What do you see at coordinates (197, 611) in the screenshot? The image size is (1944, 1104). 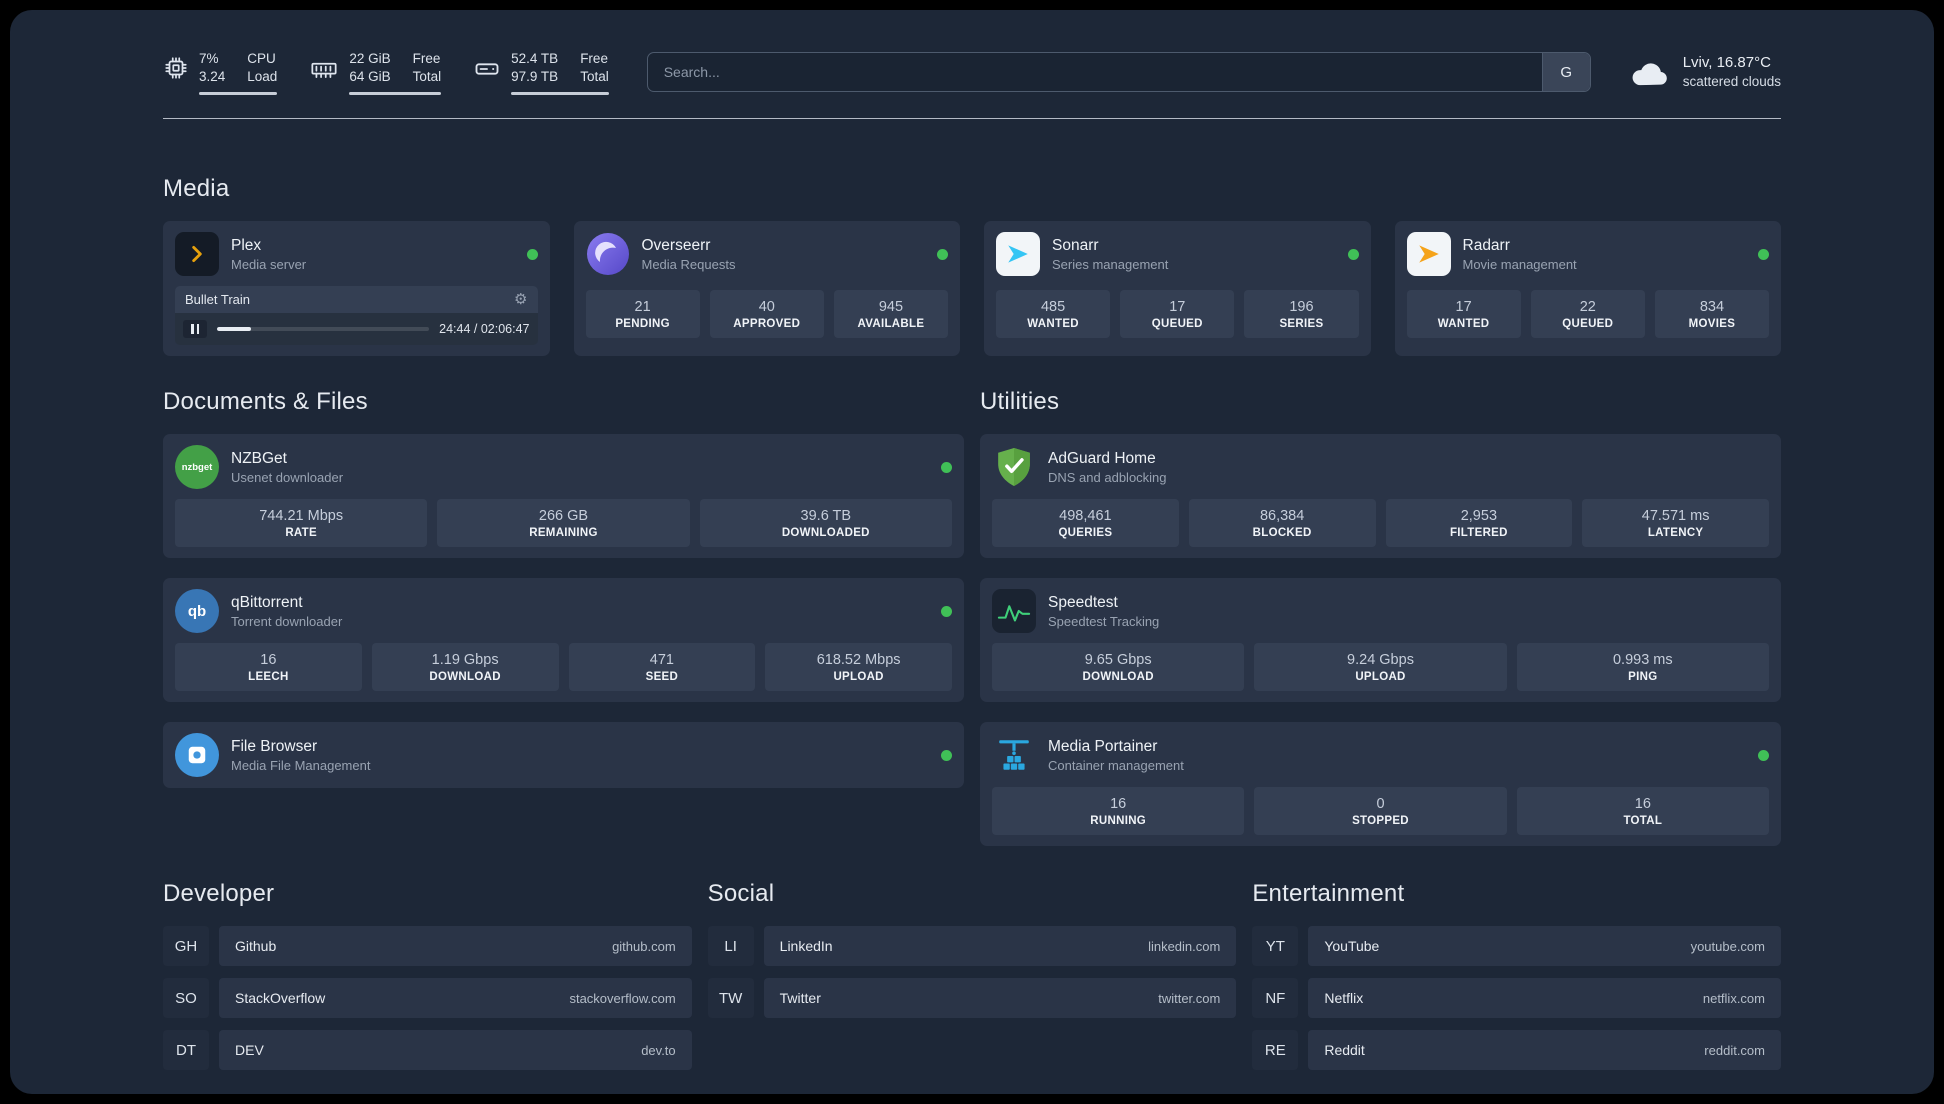 I see `qbittorrent-icon: qb` at bounding box center [197, 611].